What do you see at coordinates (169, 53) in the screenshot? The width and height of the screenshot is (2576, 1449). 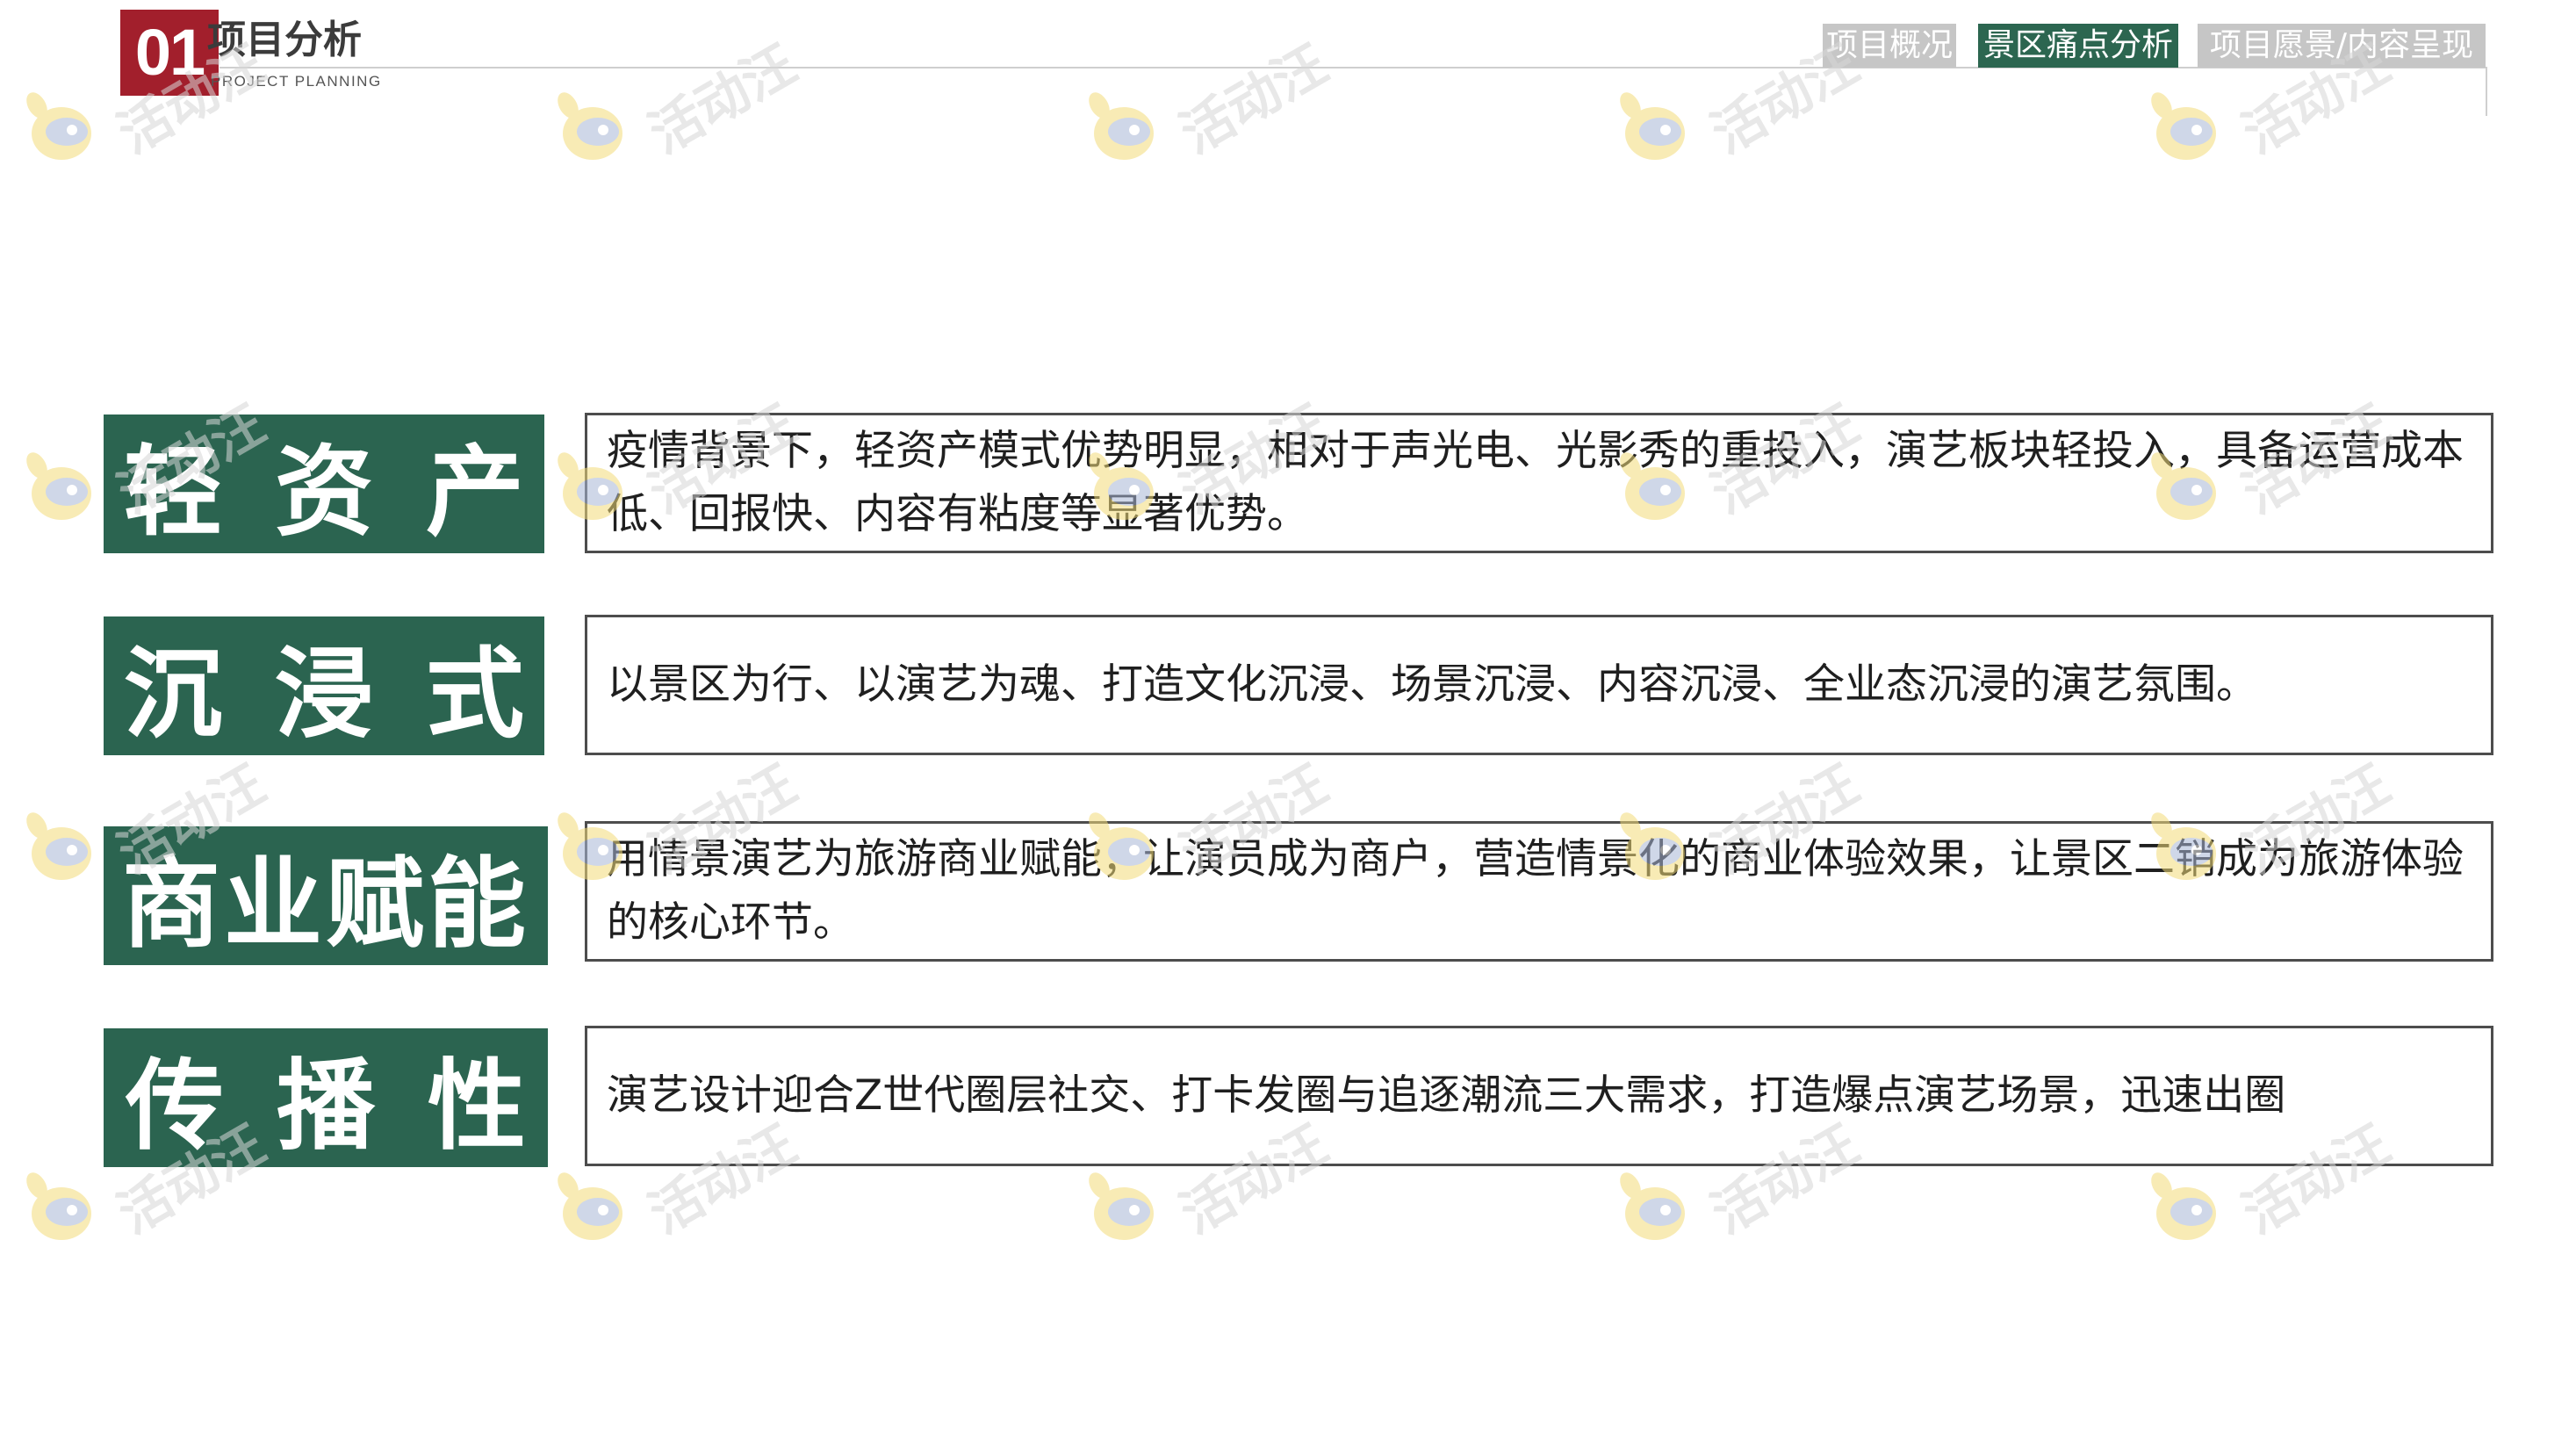 I see `section-number-badge: 01` at bounding box center [169, 53].